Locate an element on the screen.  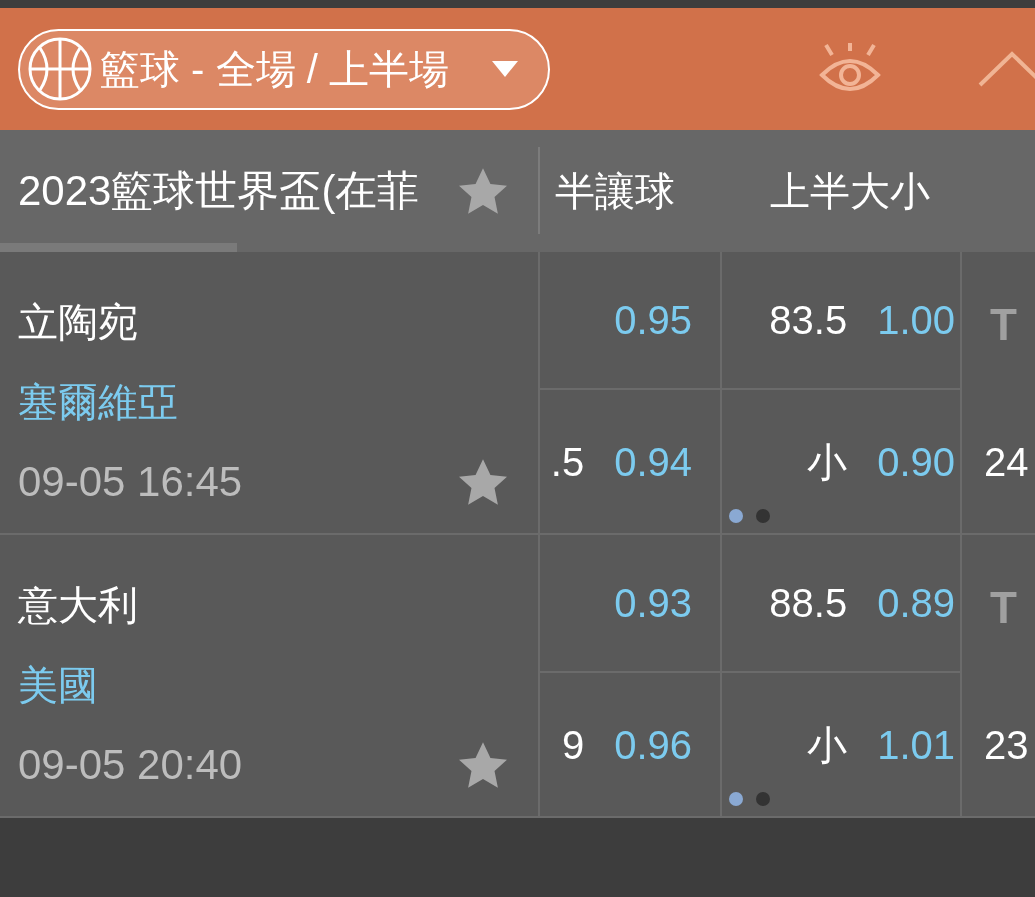
odds-value: 1.01 is located at coordinates (916, 744).